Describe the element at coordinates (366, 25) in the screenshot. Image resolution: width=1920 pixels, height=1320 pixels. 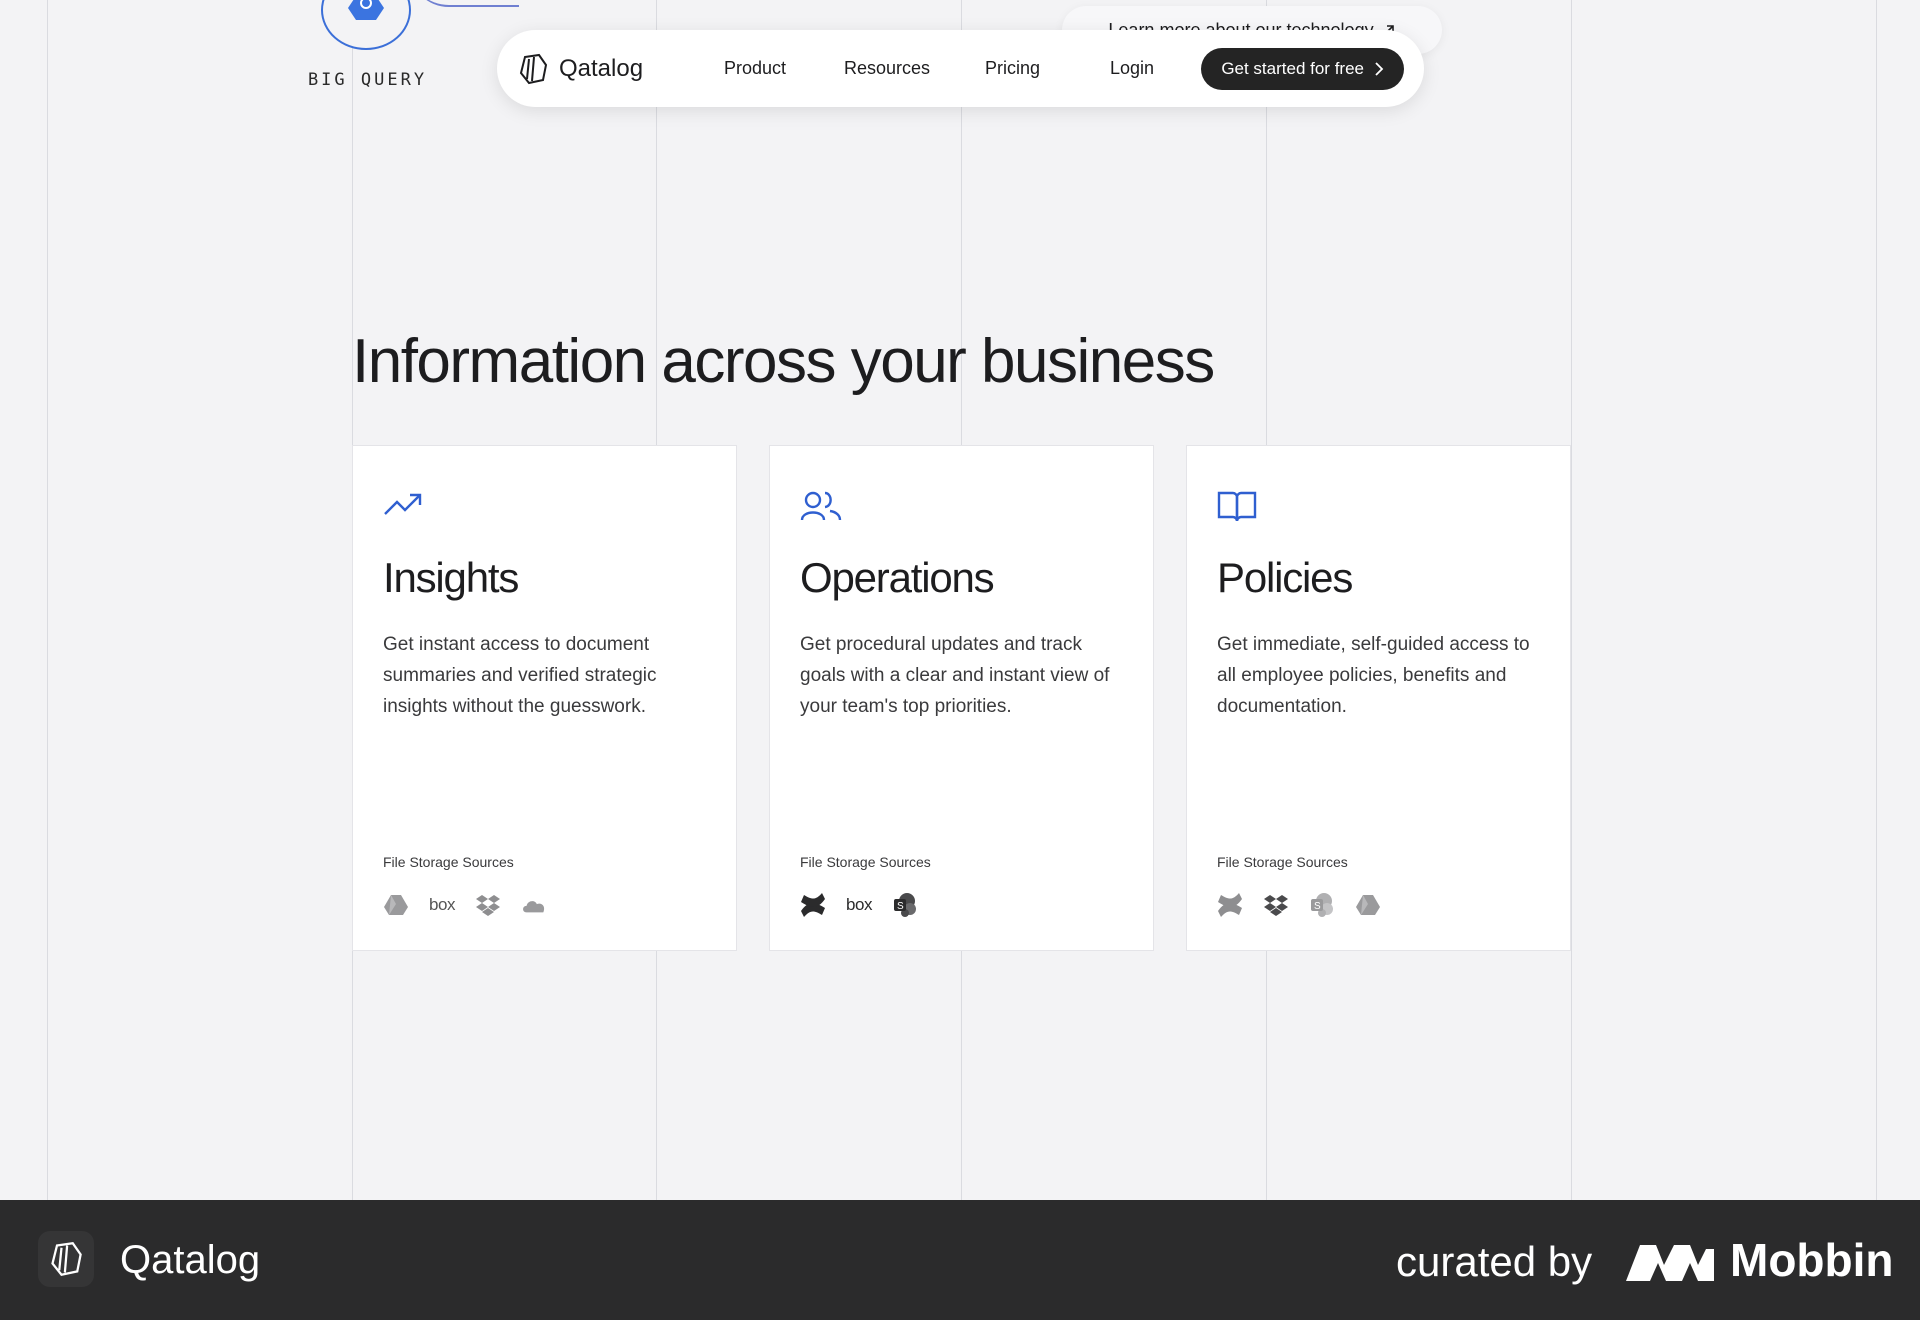
I see `bigquery-node` at that location.